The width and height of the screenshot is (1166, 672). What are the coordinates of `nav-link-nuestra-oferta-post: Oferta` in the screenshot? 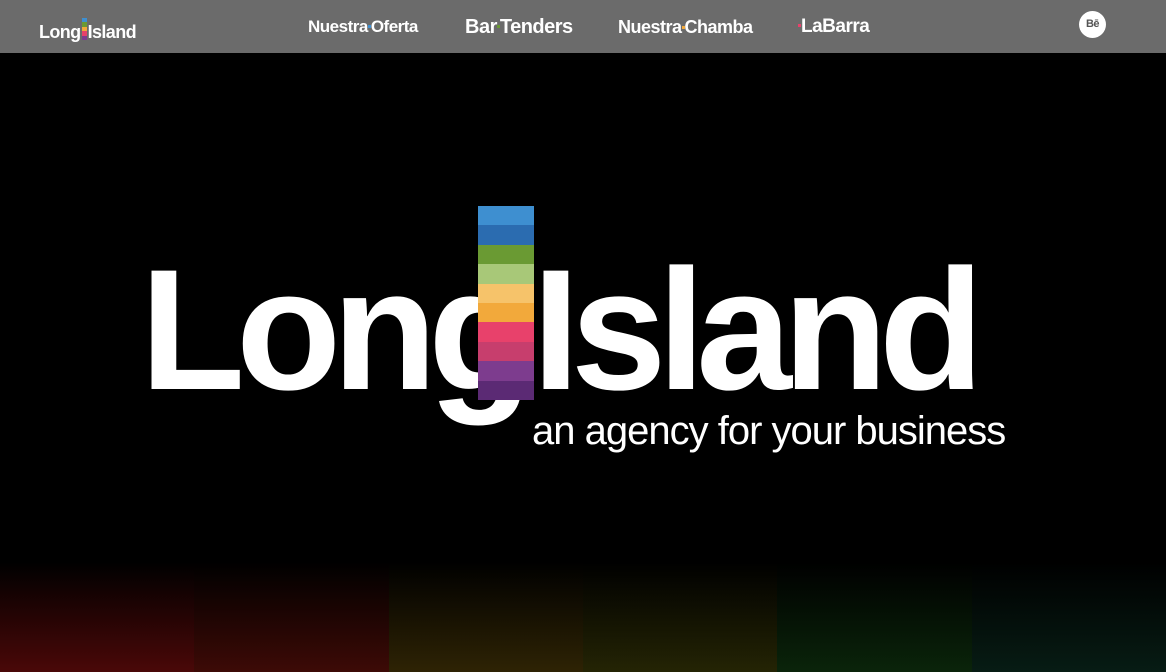 It's located at (394, 26).